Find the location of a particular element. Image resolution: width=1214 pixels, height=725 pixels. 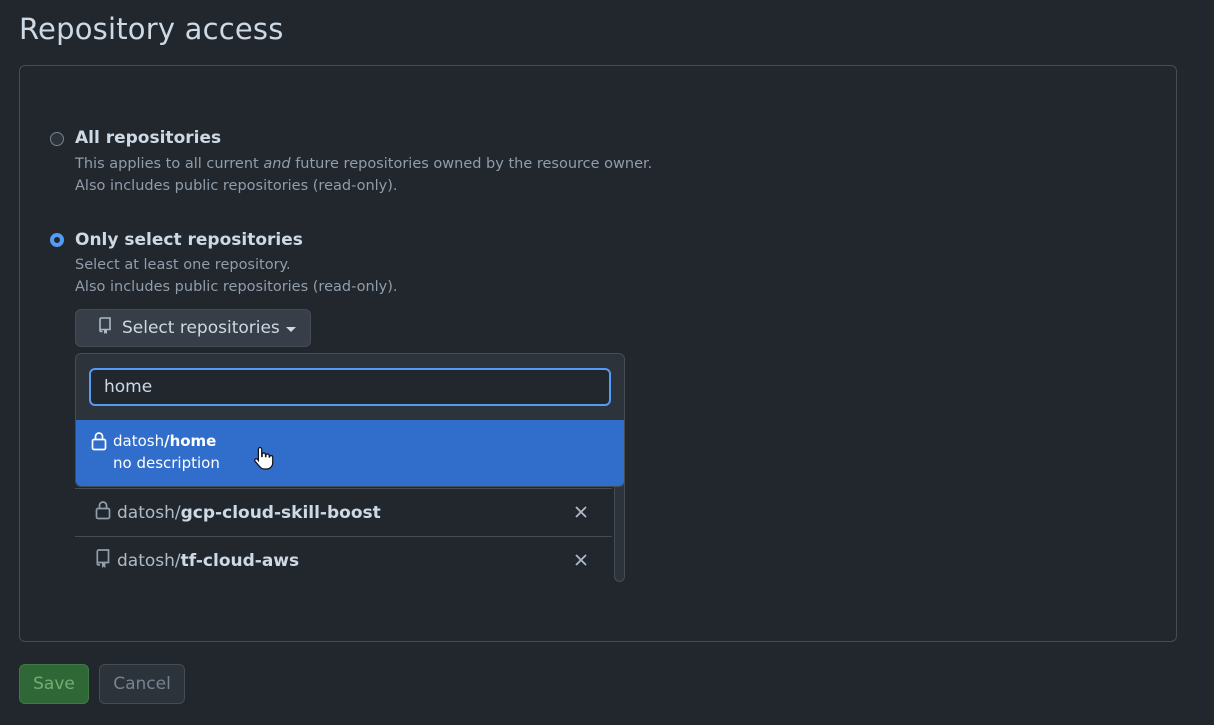

result-name: datosh/home is located at coordinates (164, 441).